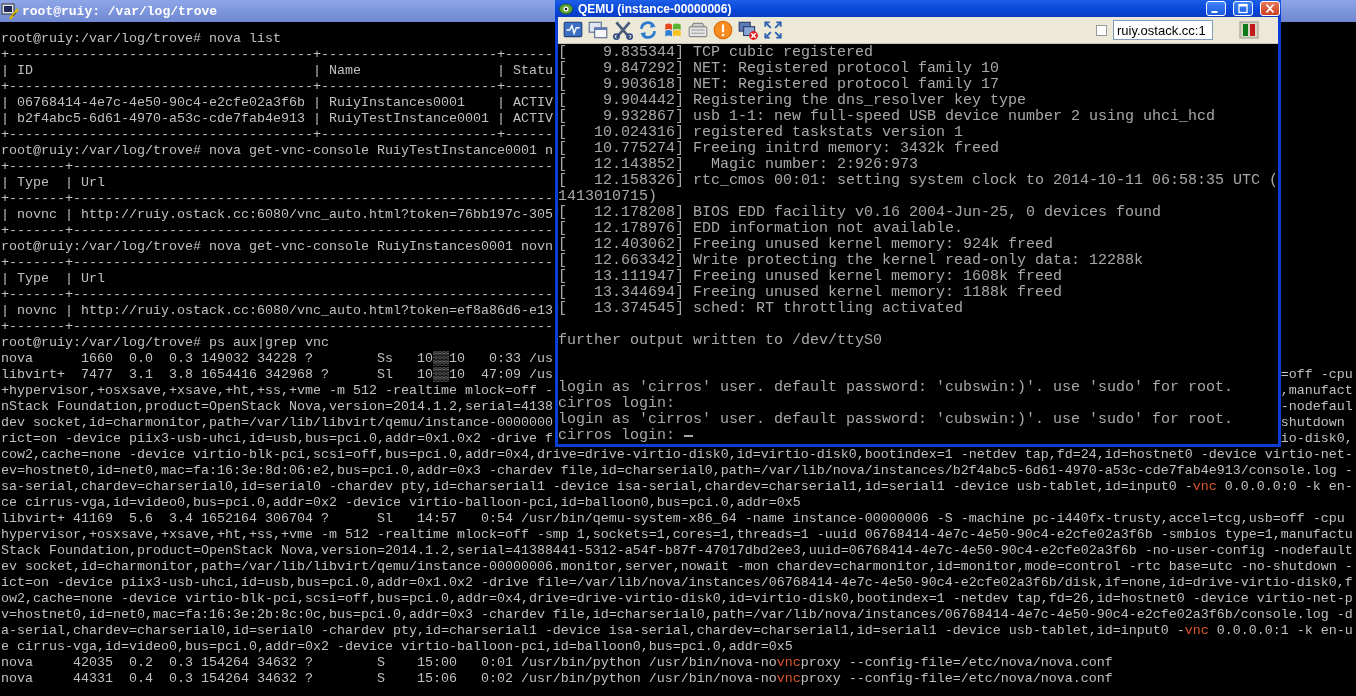  Describe the element at coordinates (1316, 391) in the screenshot. I see `terminal-line: ,manufact` at that location.